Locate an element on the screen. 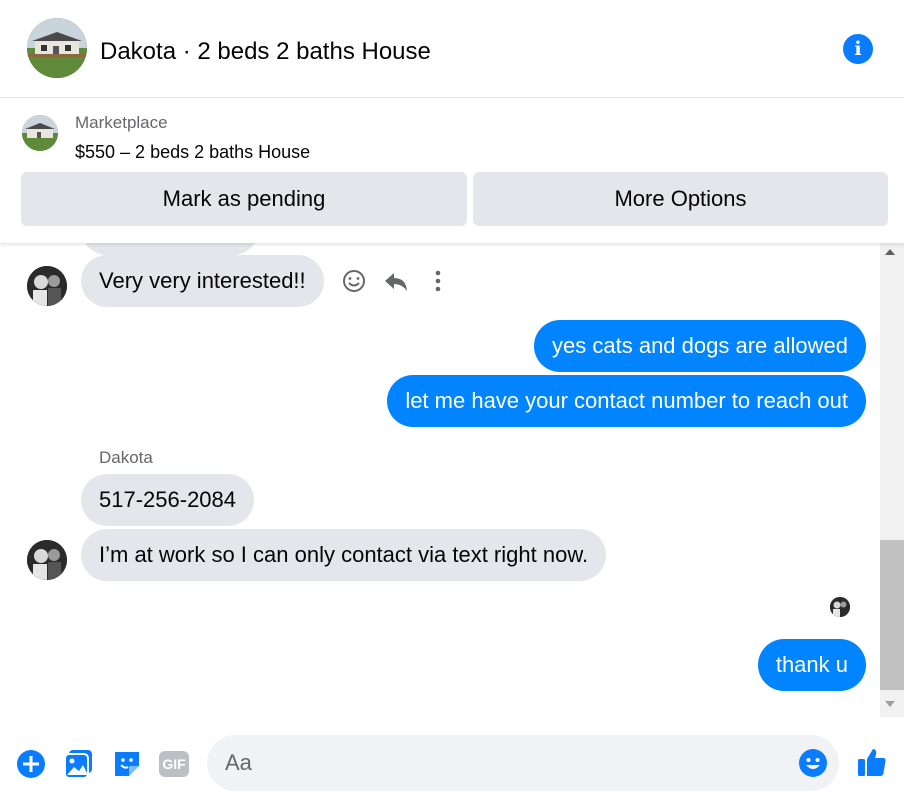 The width and height of the screenshot is (904, 799). thread-scrollbar is located at coordinates (892, 480).